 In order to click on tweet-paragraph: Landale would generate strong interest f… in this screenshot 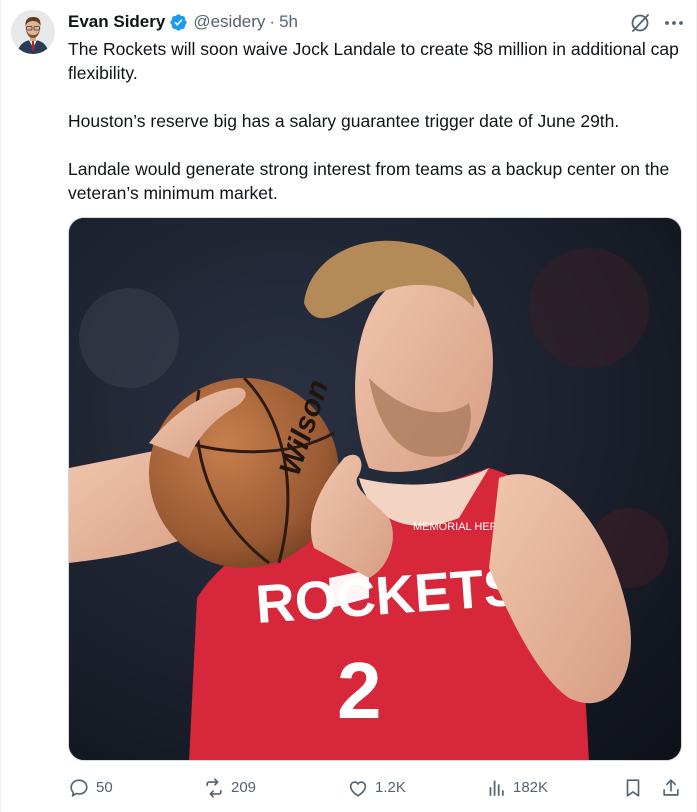, I will do `click(369, 181)`.